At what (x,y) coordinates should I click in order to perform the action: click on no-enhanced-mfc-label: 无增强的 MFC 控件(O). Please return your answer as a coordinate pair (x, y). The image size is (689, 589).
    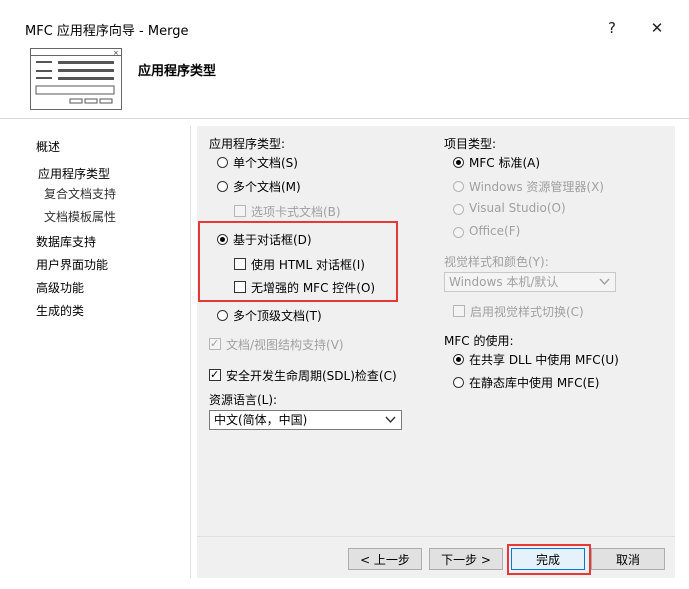
    Looking at the image, I should click on (313, 287).